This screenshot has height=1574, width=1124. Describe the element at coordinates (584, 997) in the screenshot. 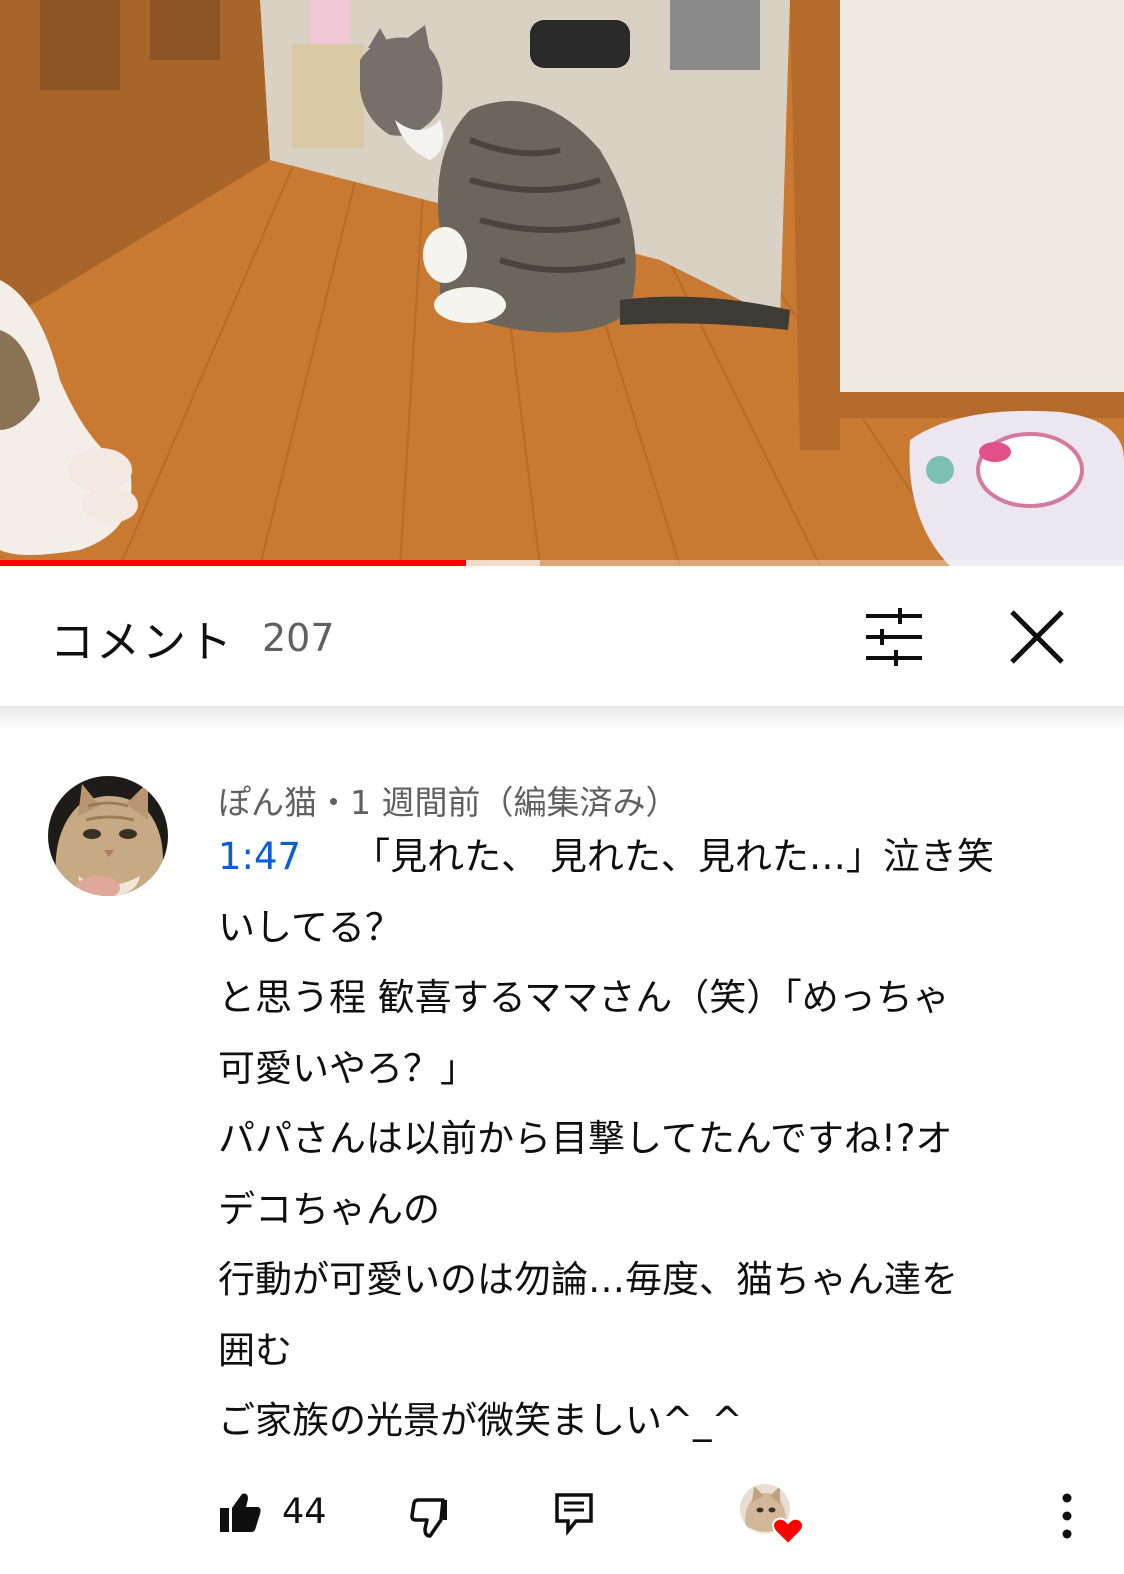

I see `comment-line: と思う程 歓喜するママさん（笑）「めっちゃ` at that location.